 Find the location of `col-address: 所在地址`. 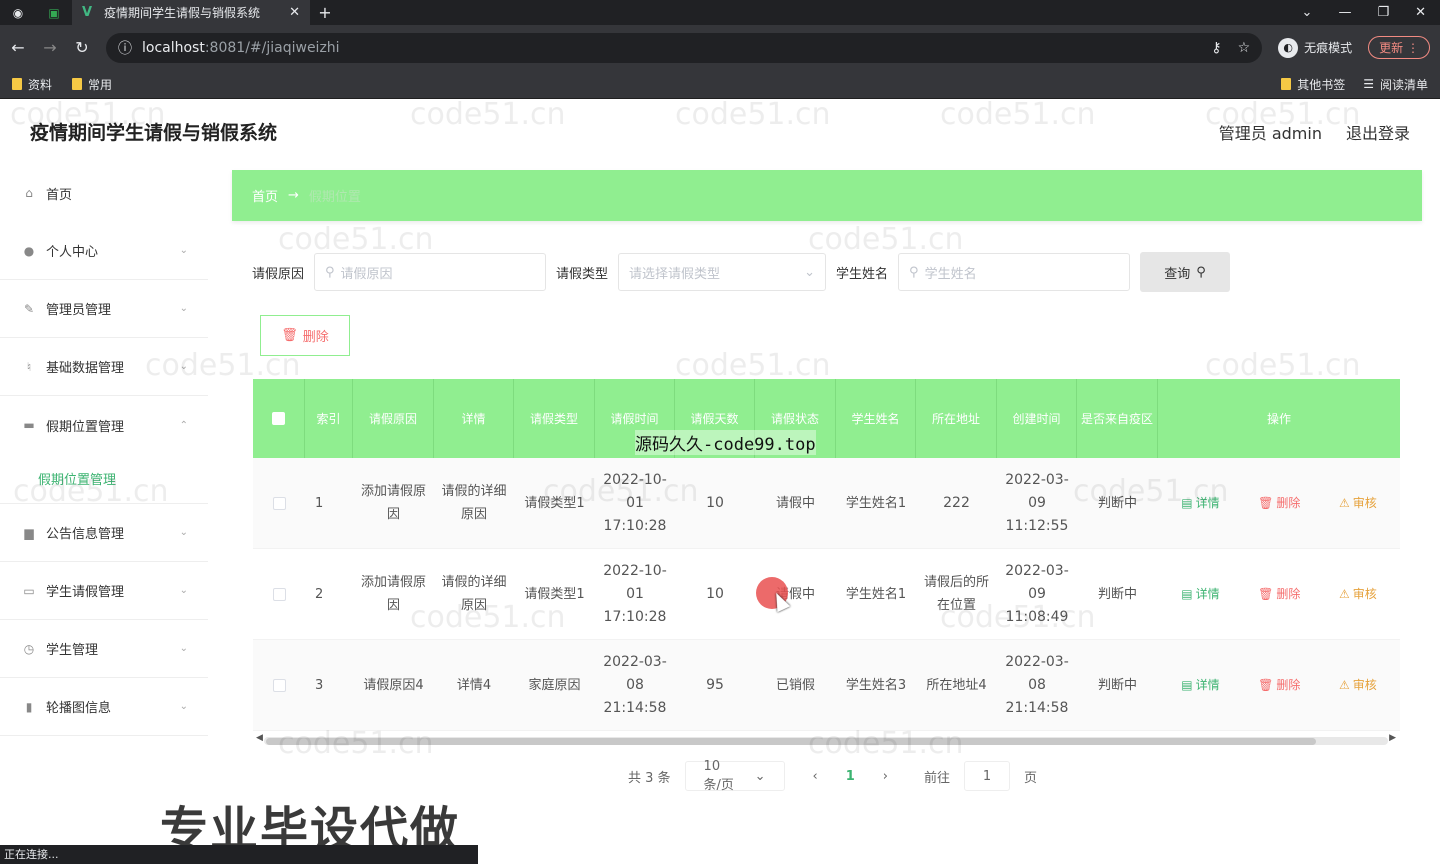

col-address: 所在地址 is located at coordinates (956, 418).